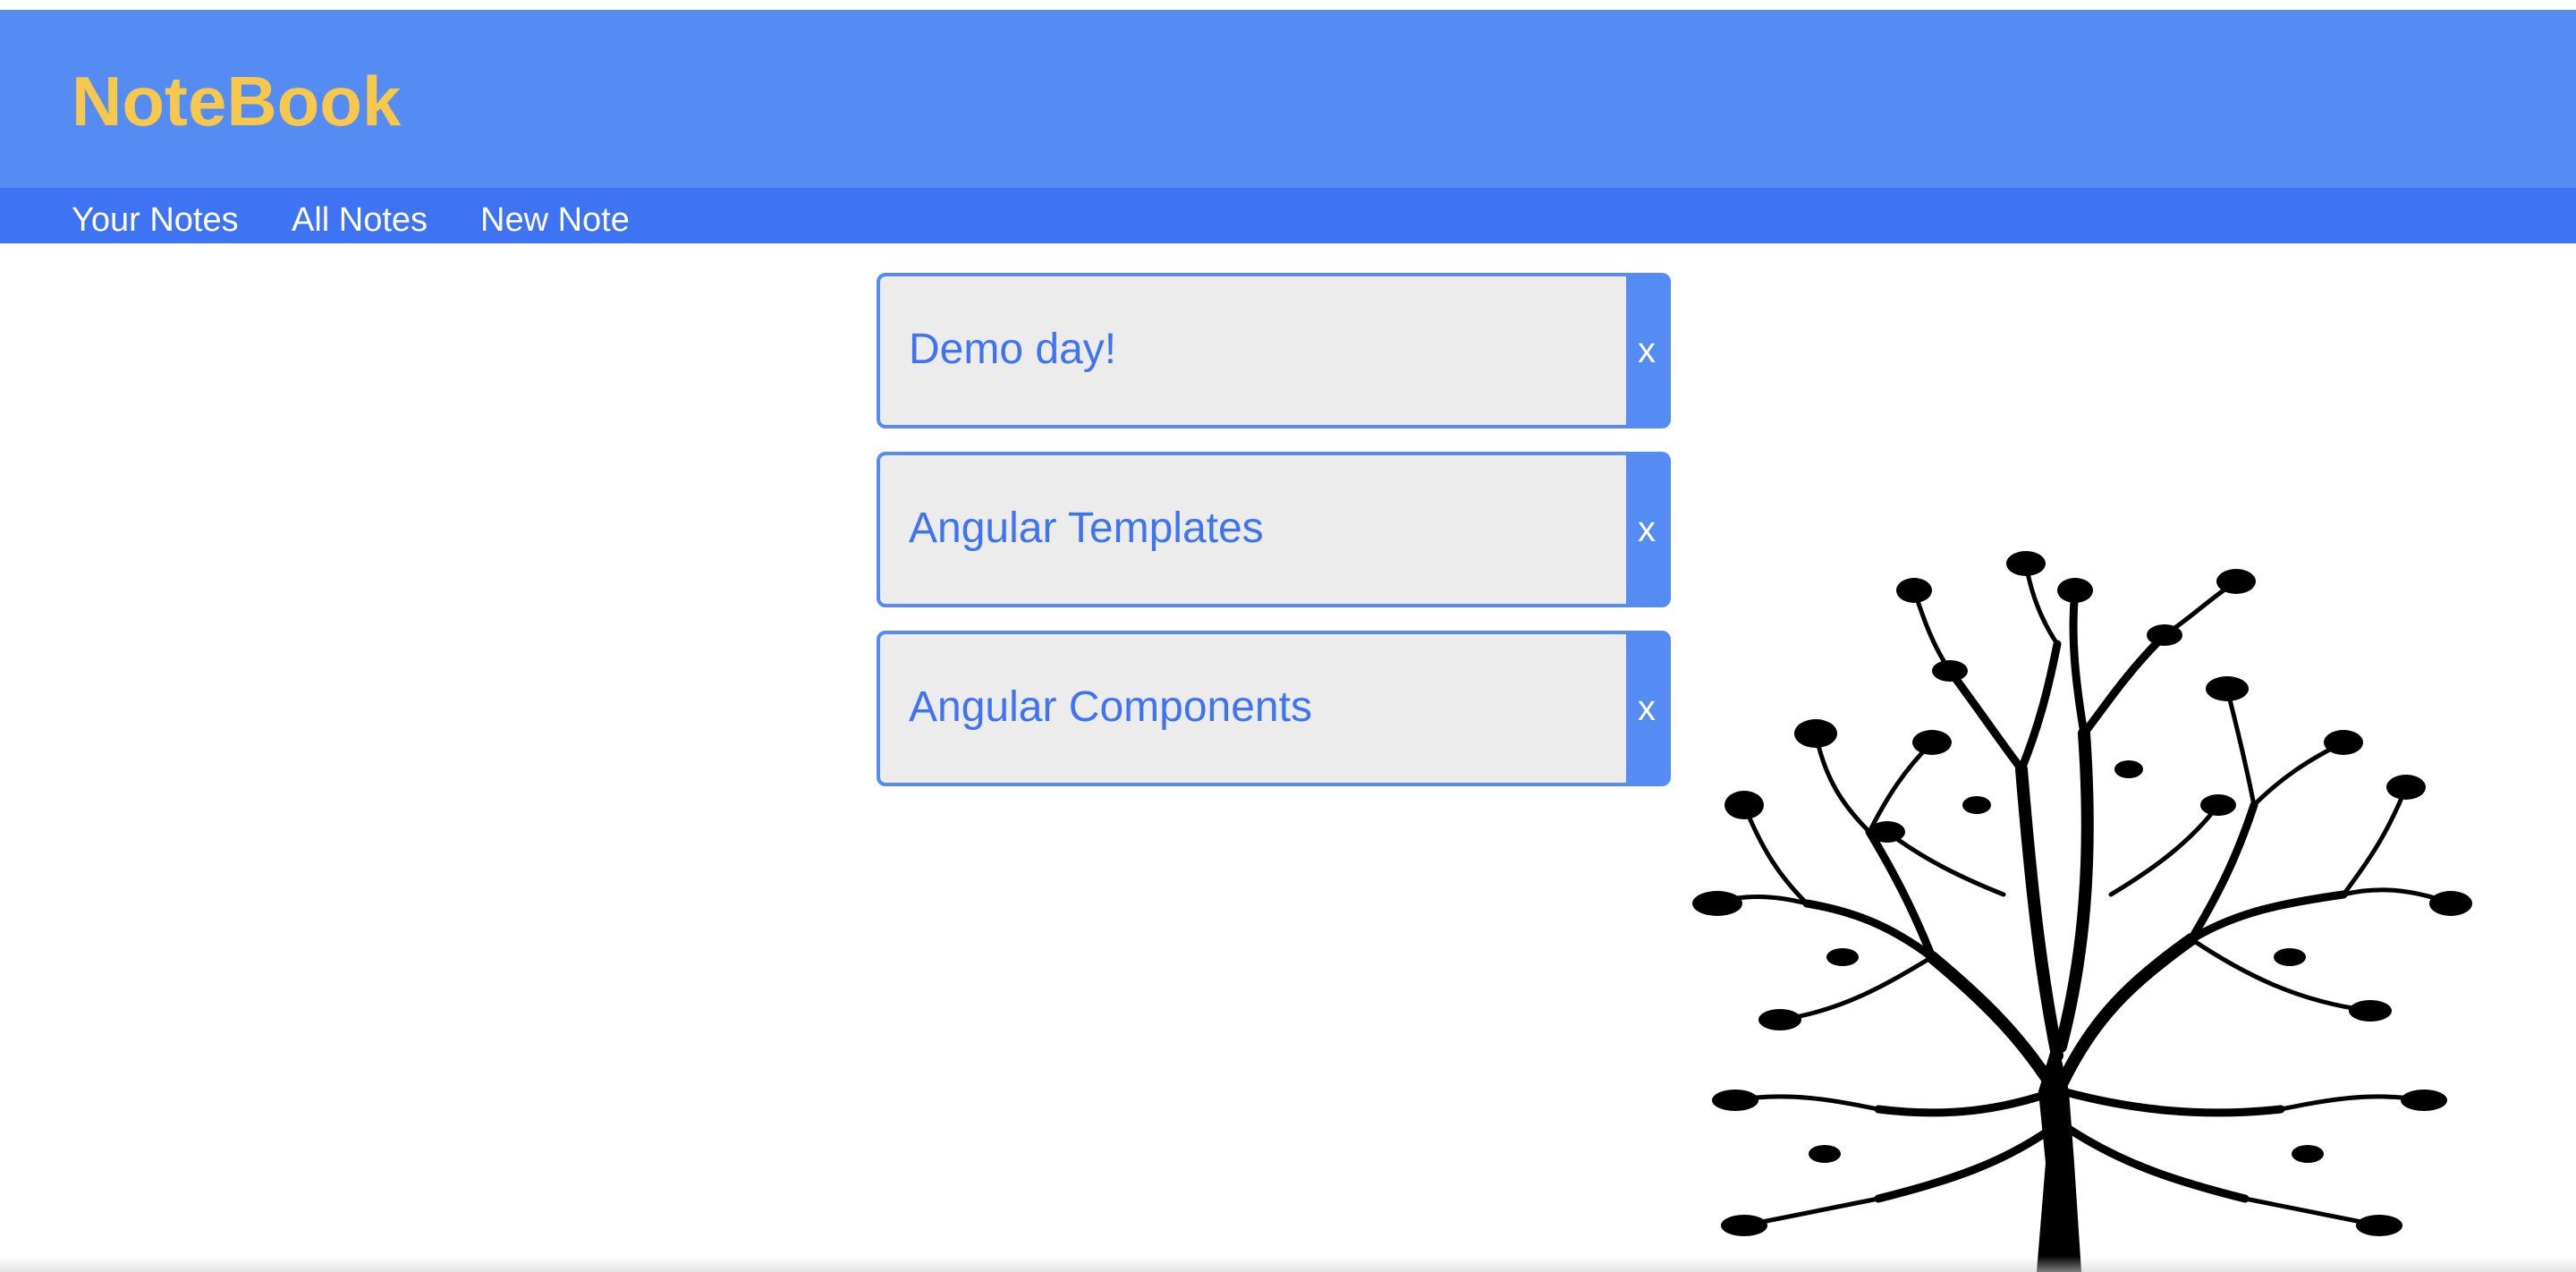 This screenshot has width=2576, height=1272. Describe the element at coordinates (555, 220) in the screenshot. I see `nav-new-note: New Note` at that location.